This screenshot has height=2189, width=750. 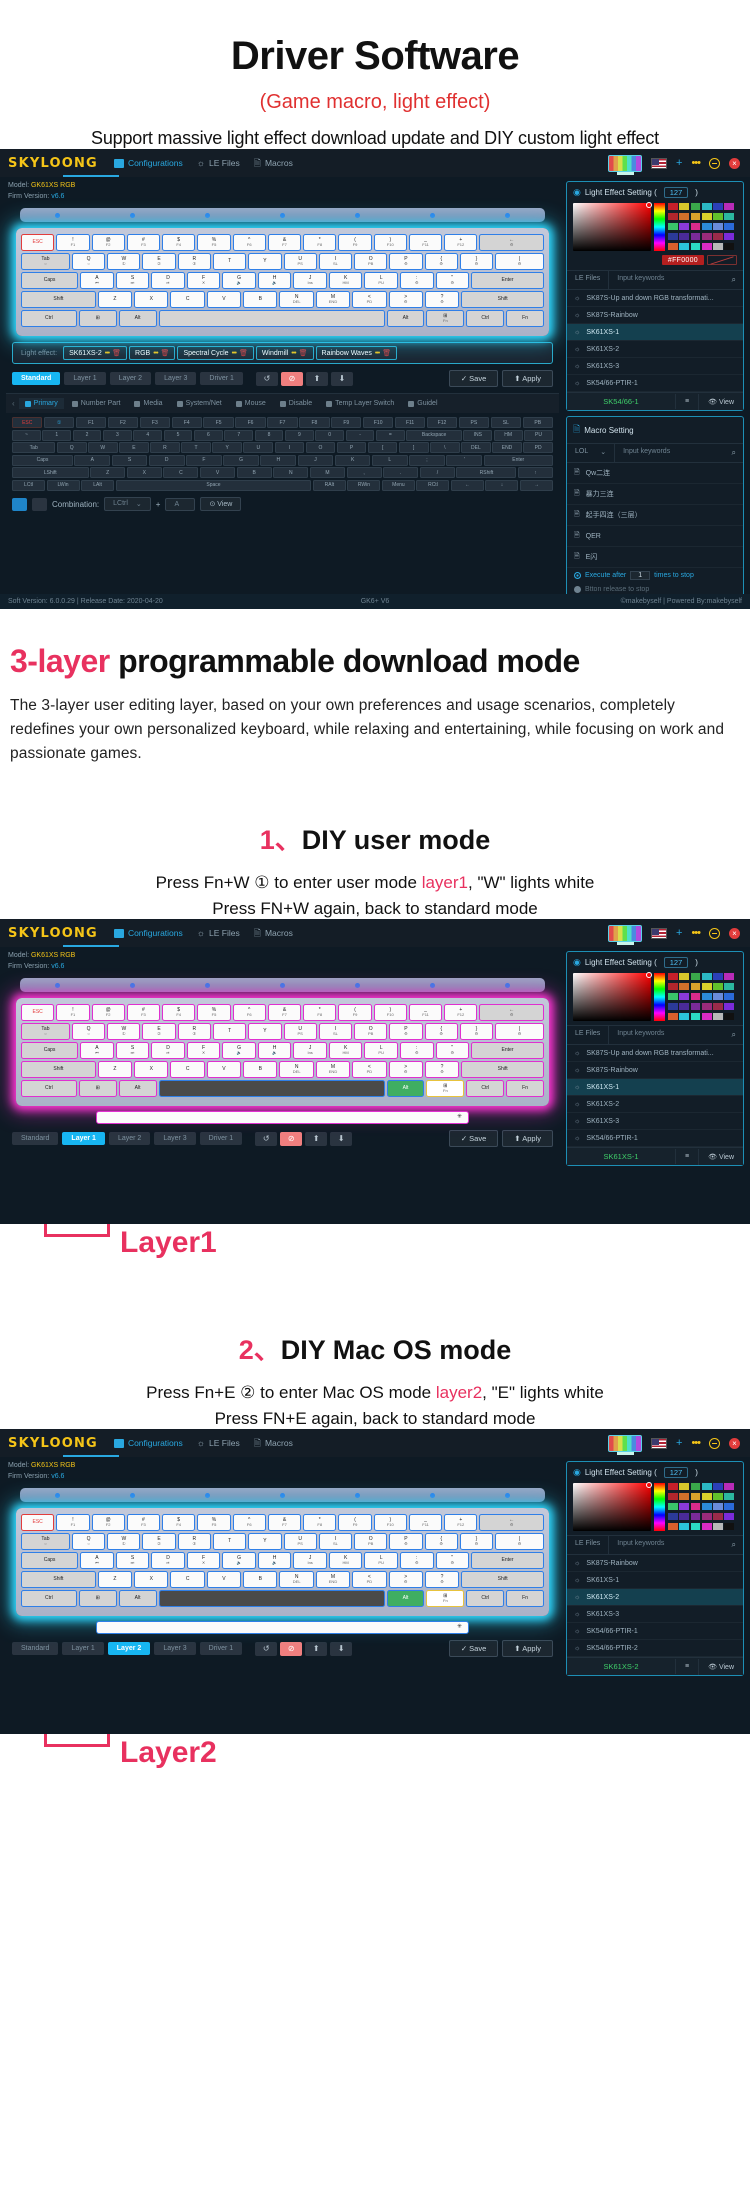 What do you see at coordinates (390, 1013) in the screenshot?
I see `key-): ) F10` at bounding box center [390, 1013].